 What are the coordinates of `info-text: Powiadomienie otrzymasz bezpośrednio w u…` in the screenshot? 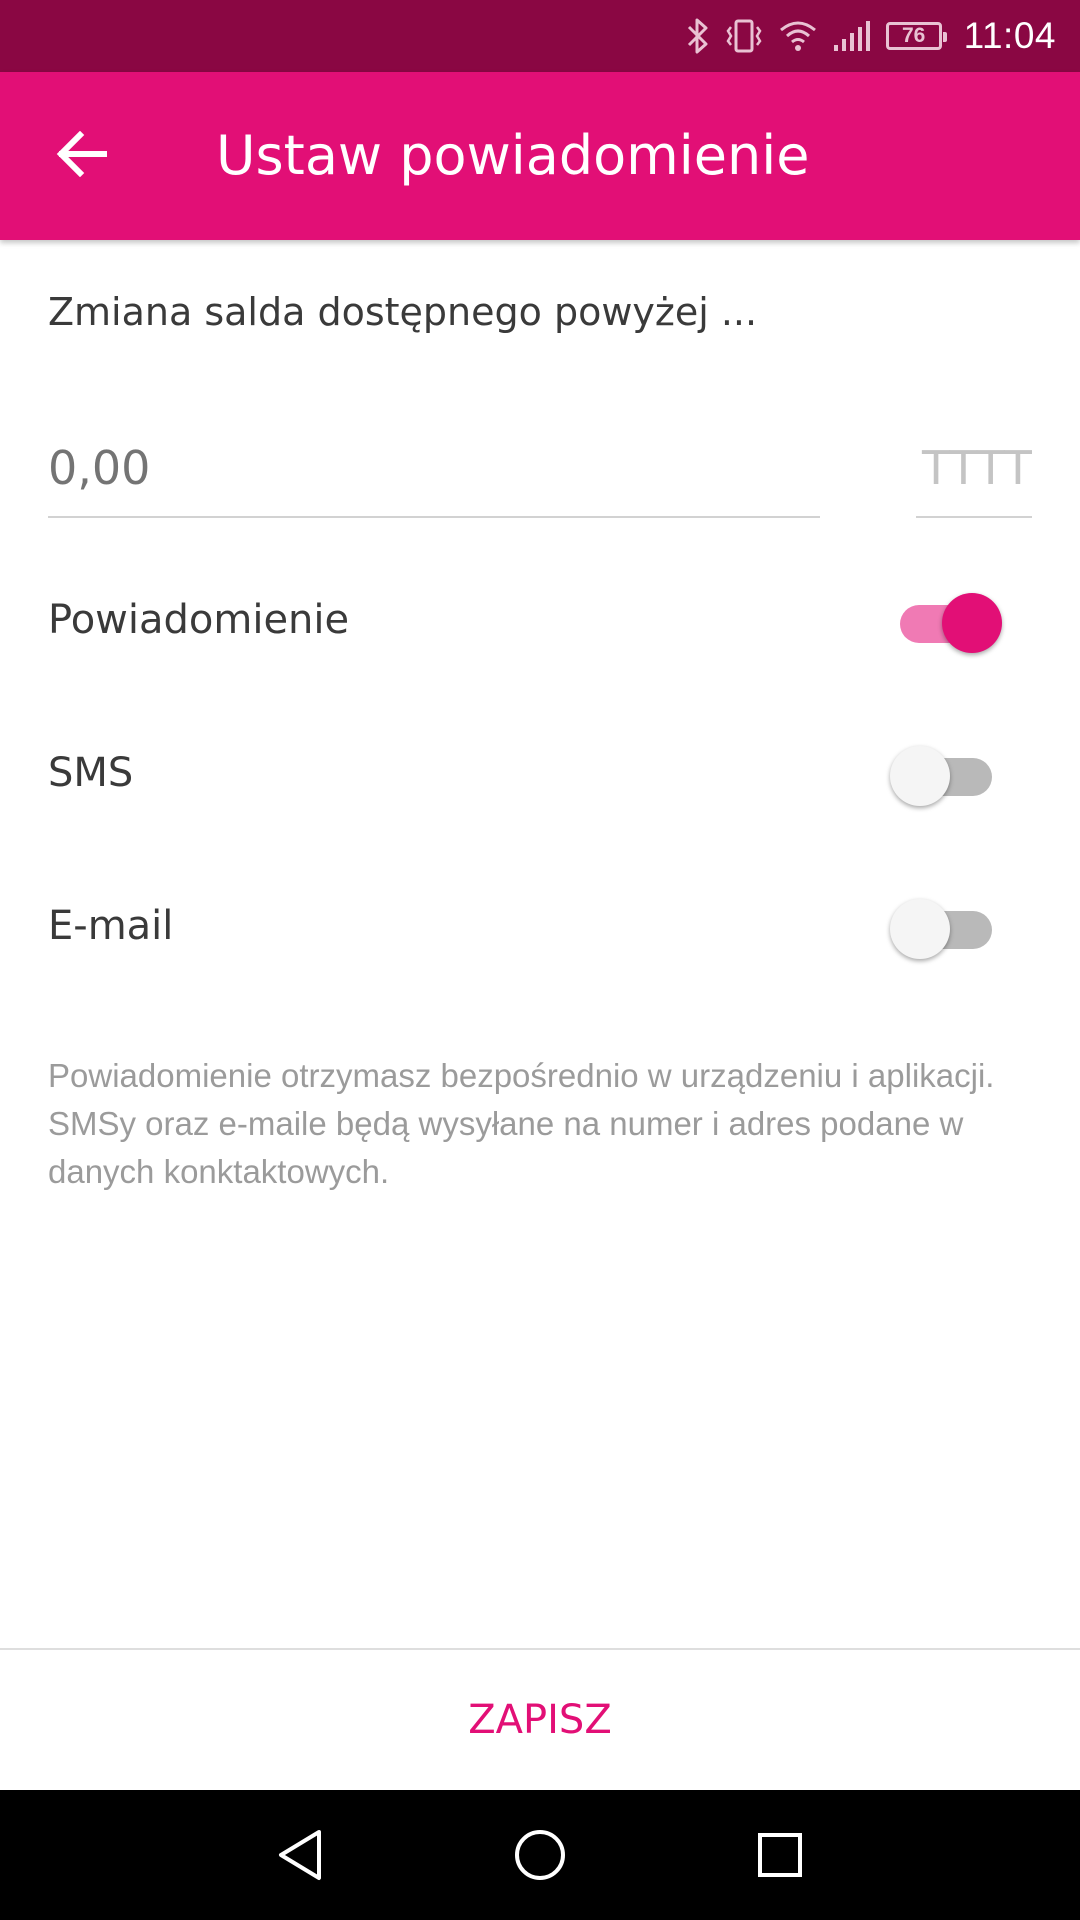 It's located at (521, 1123).